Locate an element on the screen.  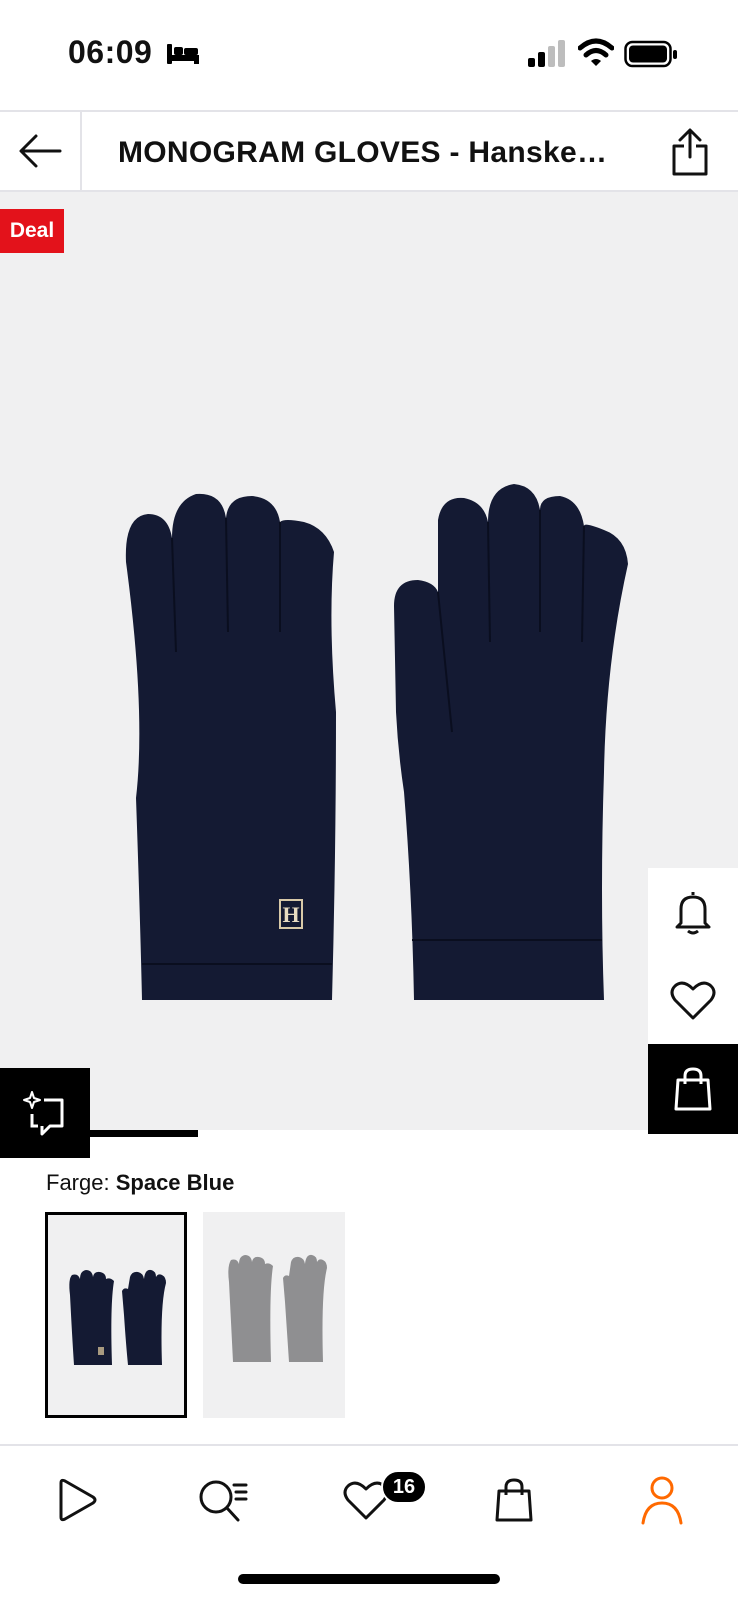
wishlist-count-badge: 16 is located at coordinates (404, 1487).